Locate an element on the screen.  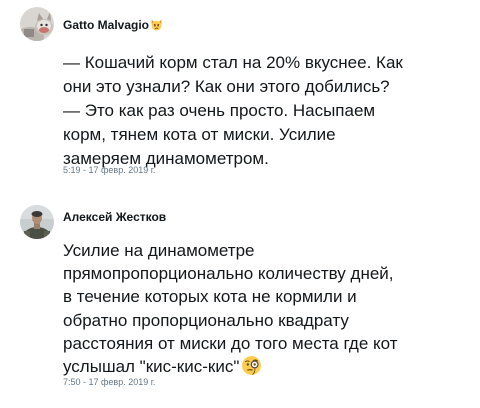
author-name: Алексей Жестков is located at coordinates (114, 217).